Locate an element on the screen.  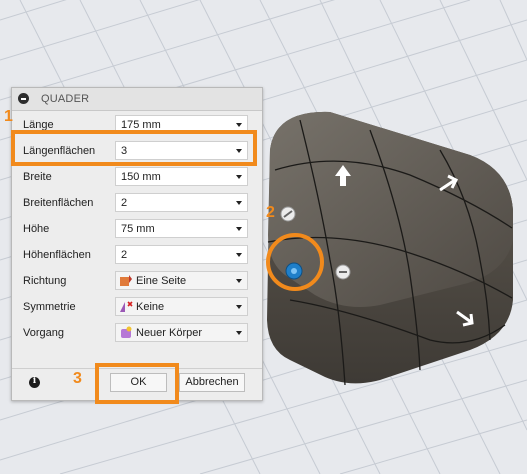
row-richtung: Richtung Eine Seite is located at coordinates (137, 282).